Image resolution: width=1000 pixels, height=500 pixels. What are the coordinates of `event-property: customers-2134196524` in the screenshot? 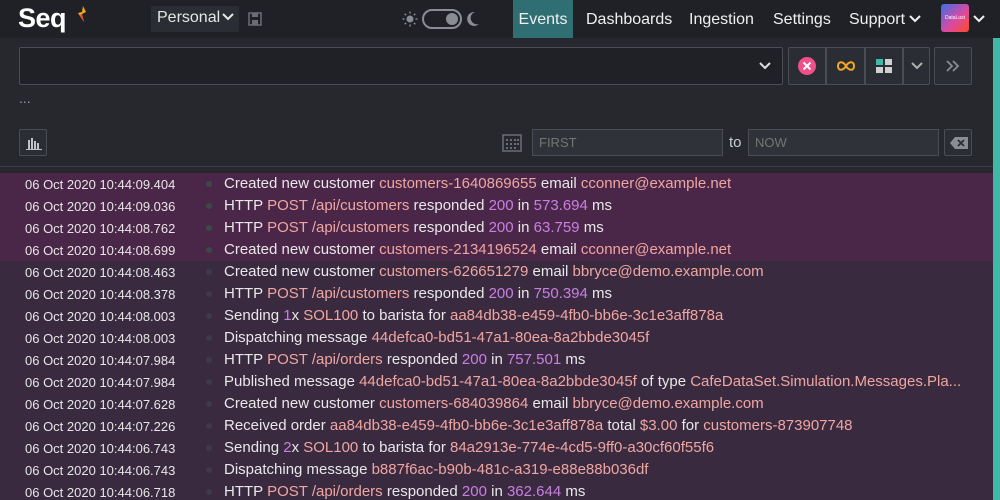 It's located at (458, 249).